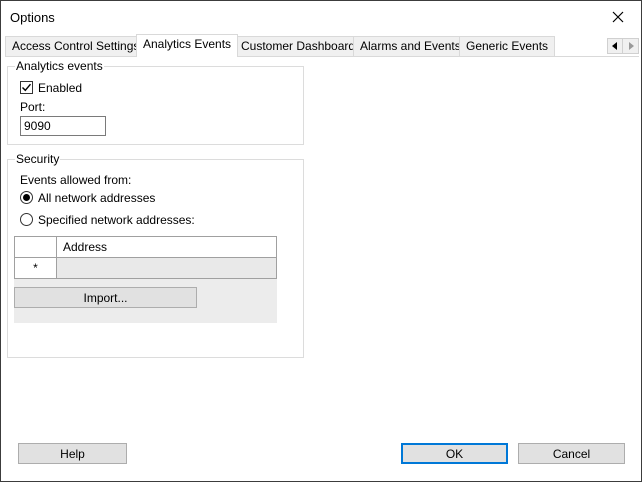 The image size is (642, 482). Describe the element at coordinates (321, 17) in the screenshot. I see `title-bar: Options` at that location.